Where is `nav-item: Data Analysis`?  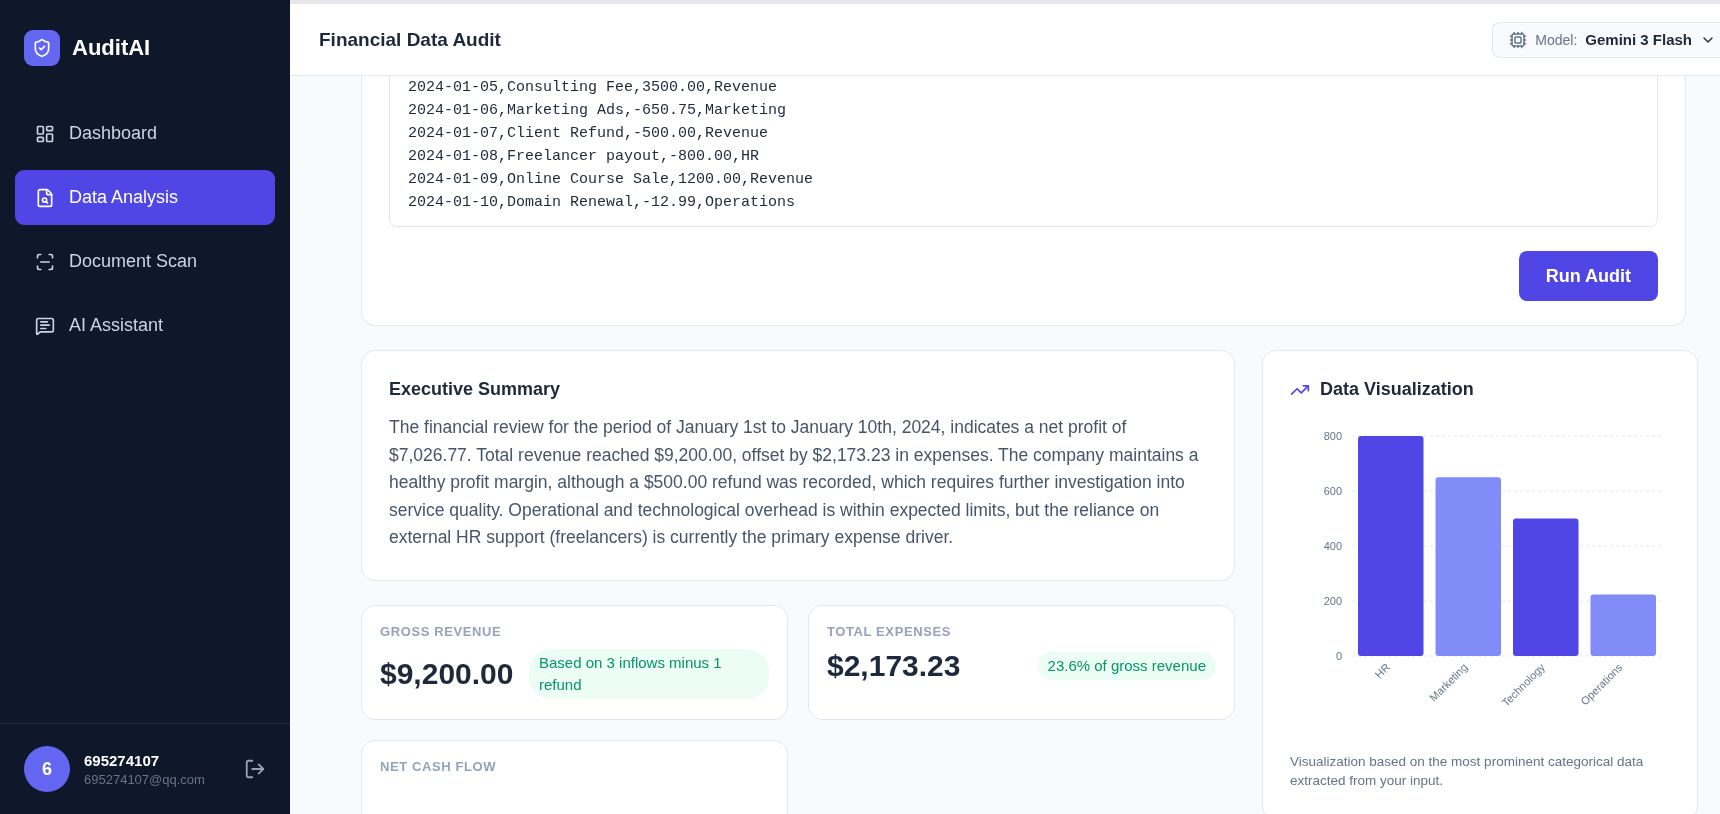
nav-item: Data Analysis is located at coordinates (145, 197).